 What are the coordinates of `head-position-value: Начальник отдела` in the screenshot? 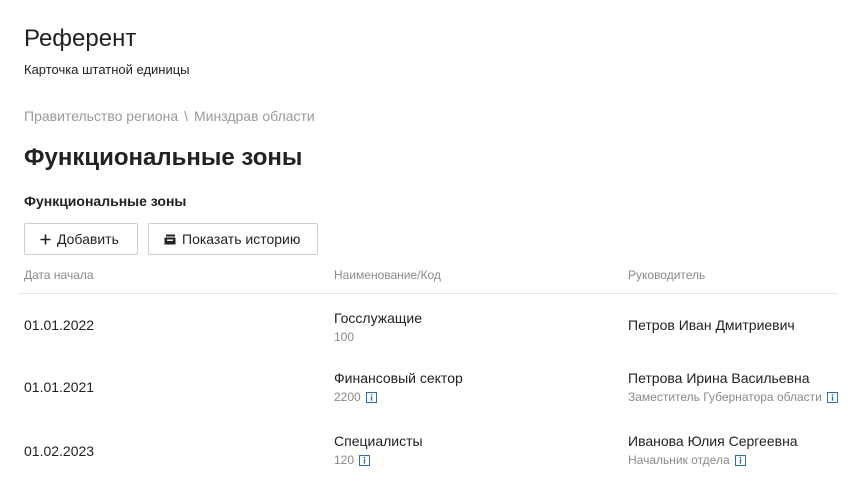 It's located at (679, 460).